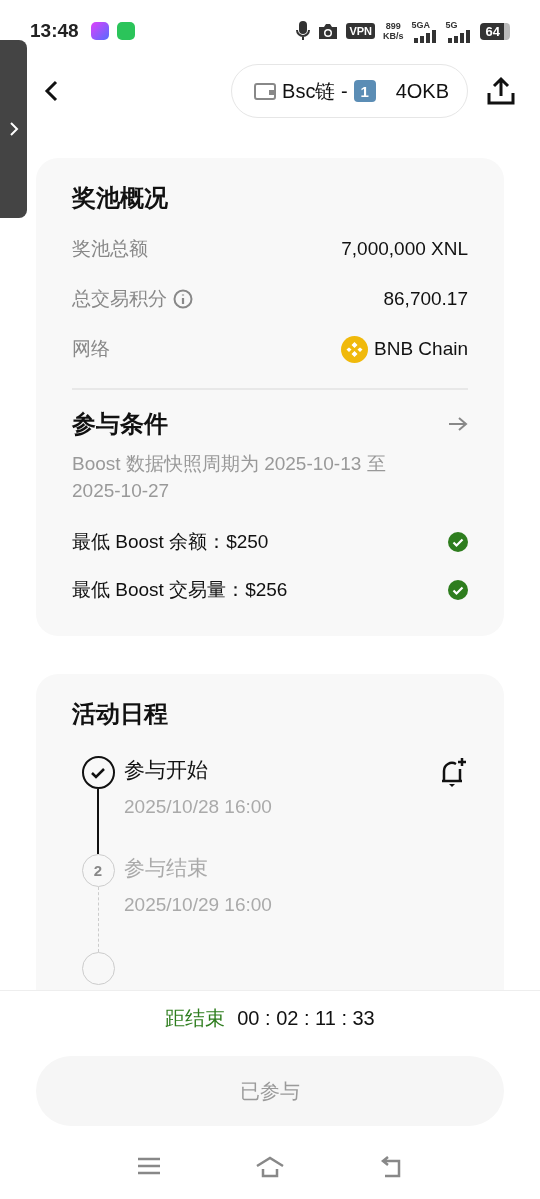 Image resolution: width=540 pixels, height=1199 pixels. I want to click on status-time: 13:48, so click(54, 31).